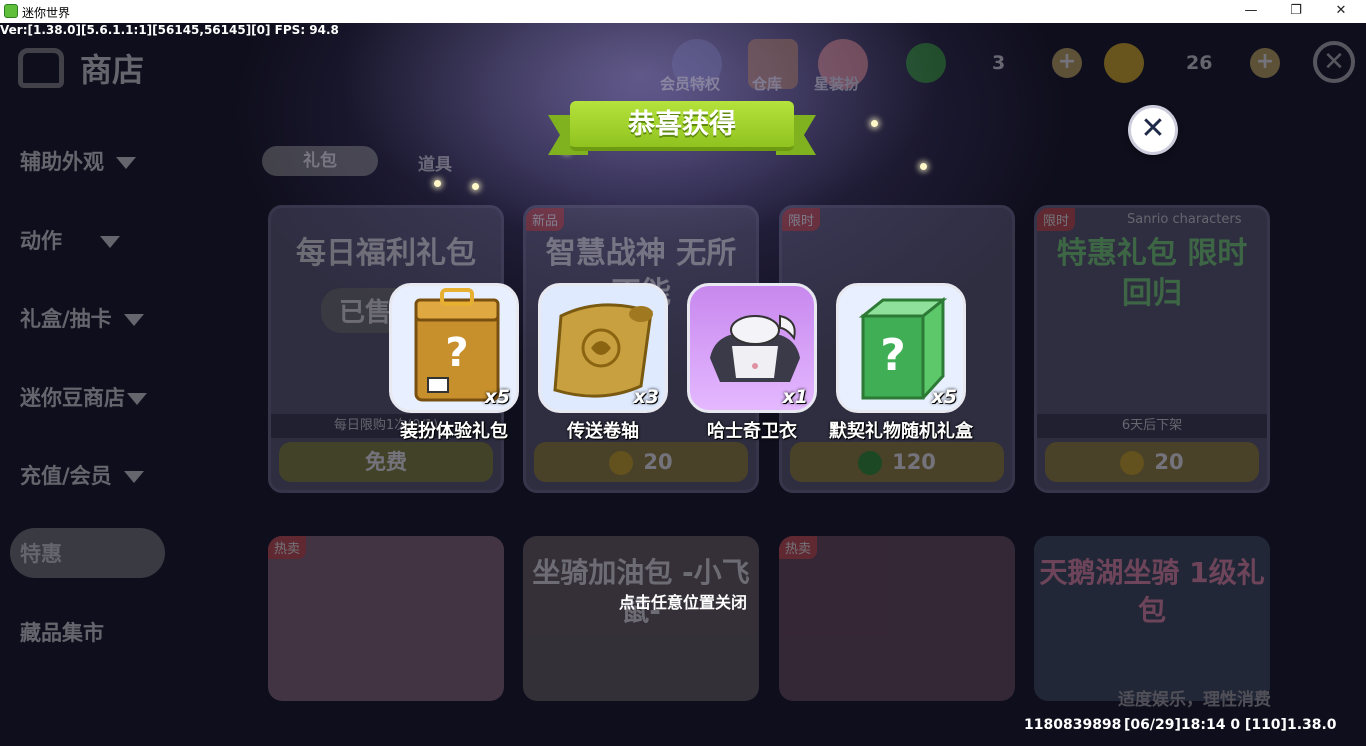  What do you see at coordinates (1124, 63) in the screenshot?
I see `mini-coin-icon` at bounding box center [1124, 63].